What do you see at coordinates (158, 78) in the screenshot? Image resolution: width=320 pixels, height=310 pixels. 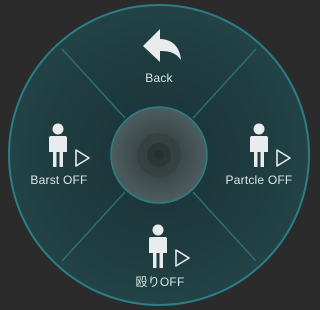 I see `back-label: Back` at bounding box center [158, 78].